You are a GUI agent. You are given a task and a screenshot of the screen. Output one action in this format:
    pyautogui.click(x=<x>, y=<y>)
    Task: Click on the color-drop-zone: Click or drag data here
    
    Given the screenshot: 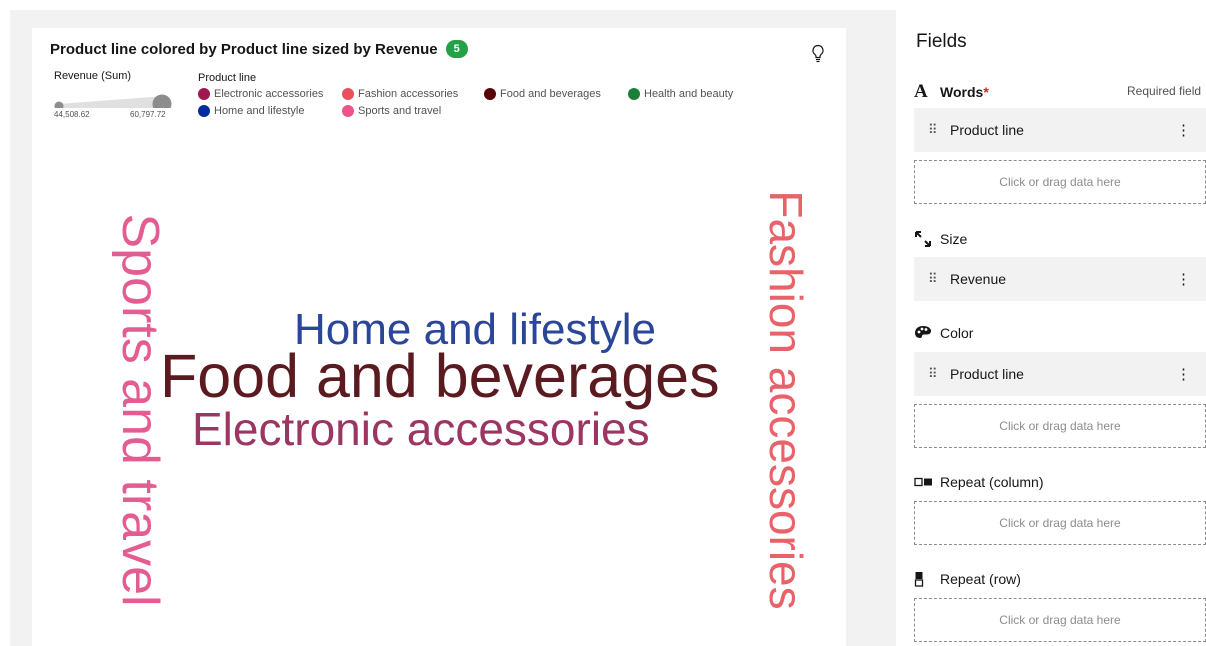 What is the action you would take?
    pyautogui.click(x=1060, y=426)
    